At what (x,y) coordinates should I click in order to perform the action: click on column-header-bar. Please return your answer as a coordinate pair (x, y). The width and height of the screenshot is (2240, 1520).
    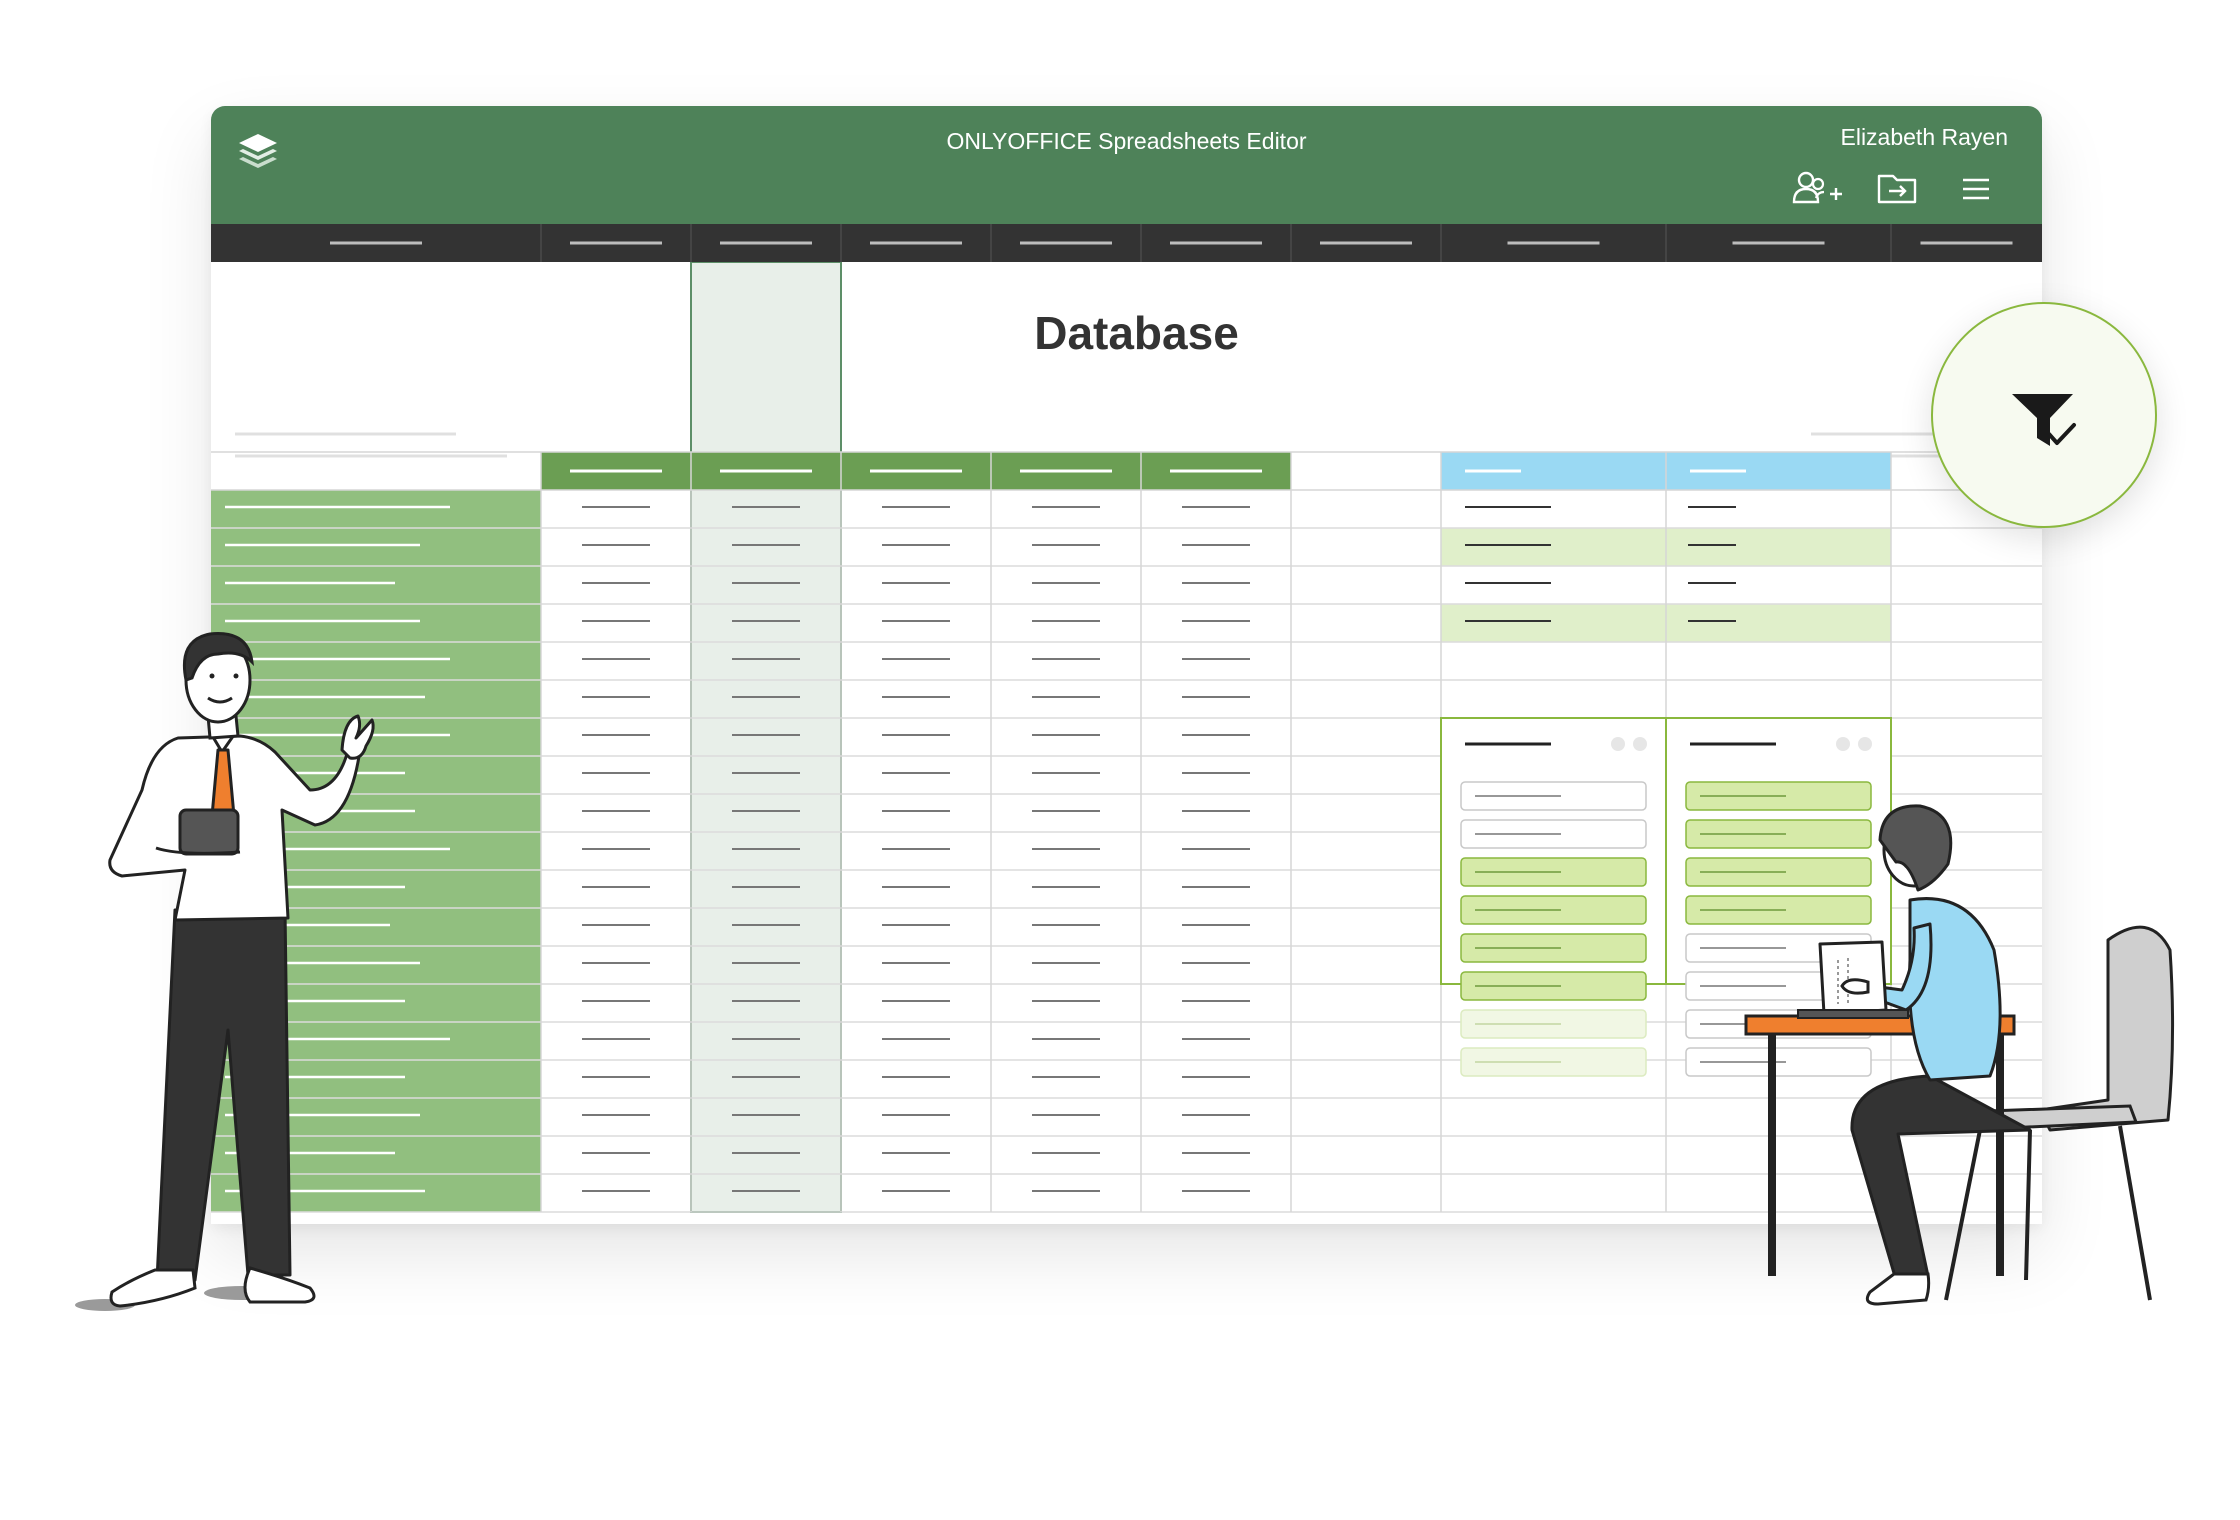
    Looking at the image, I should click on (1126, 243).